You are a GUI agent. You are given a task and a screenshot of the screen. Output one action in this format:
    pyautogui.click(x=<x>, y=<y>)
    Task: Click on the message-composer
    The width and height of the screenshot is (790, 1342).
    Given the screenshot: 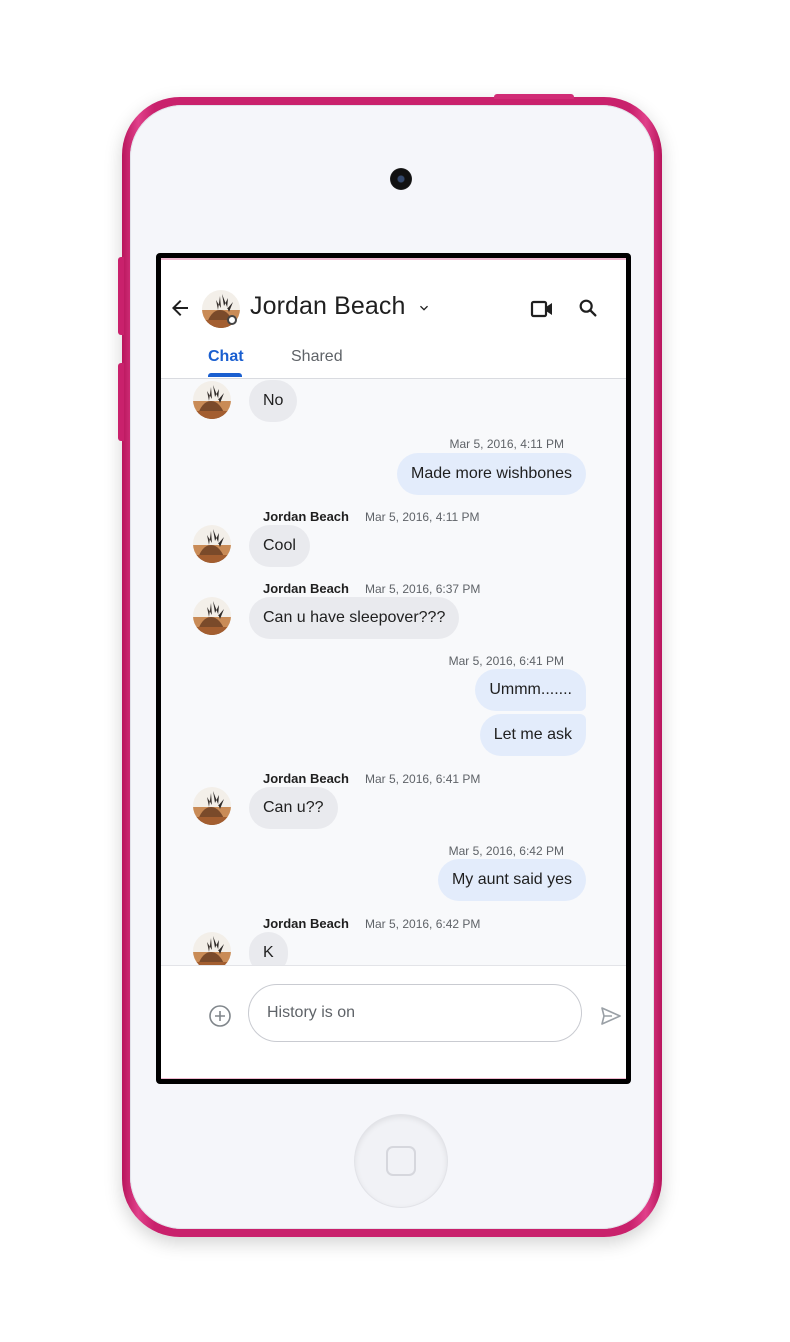 What is the action you would take?
    pyautogui.click(x=393, y=1022)
    